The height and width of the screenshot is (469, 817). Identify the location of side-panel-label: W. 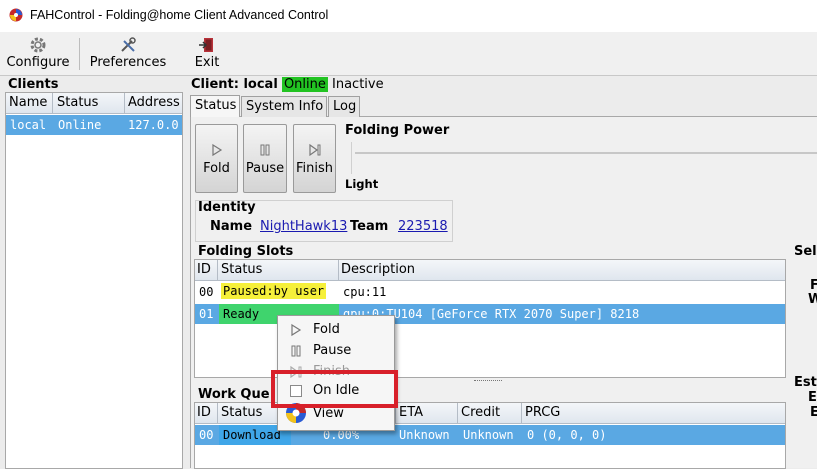
(812, 299).